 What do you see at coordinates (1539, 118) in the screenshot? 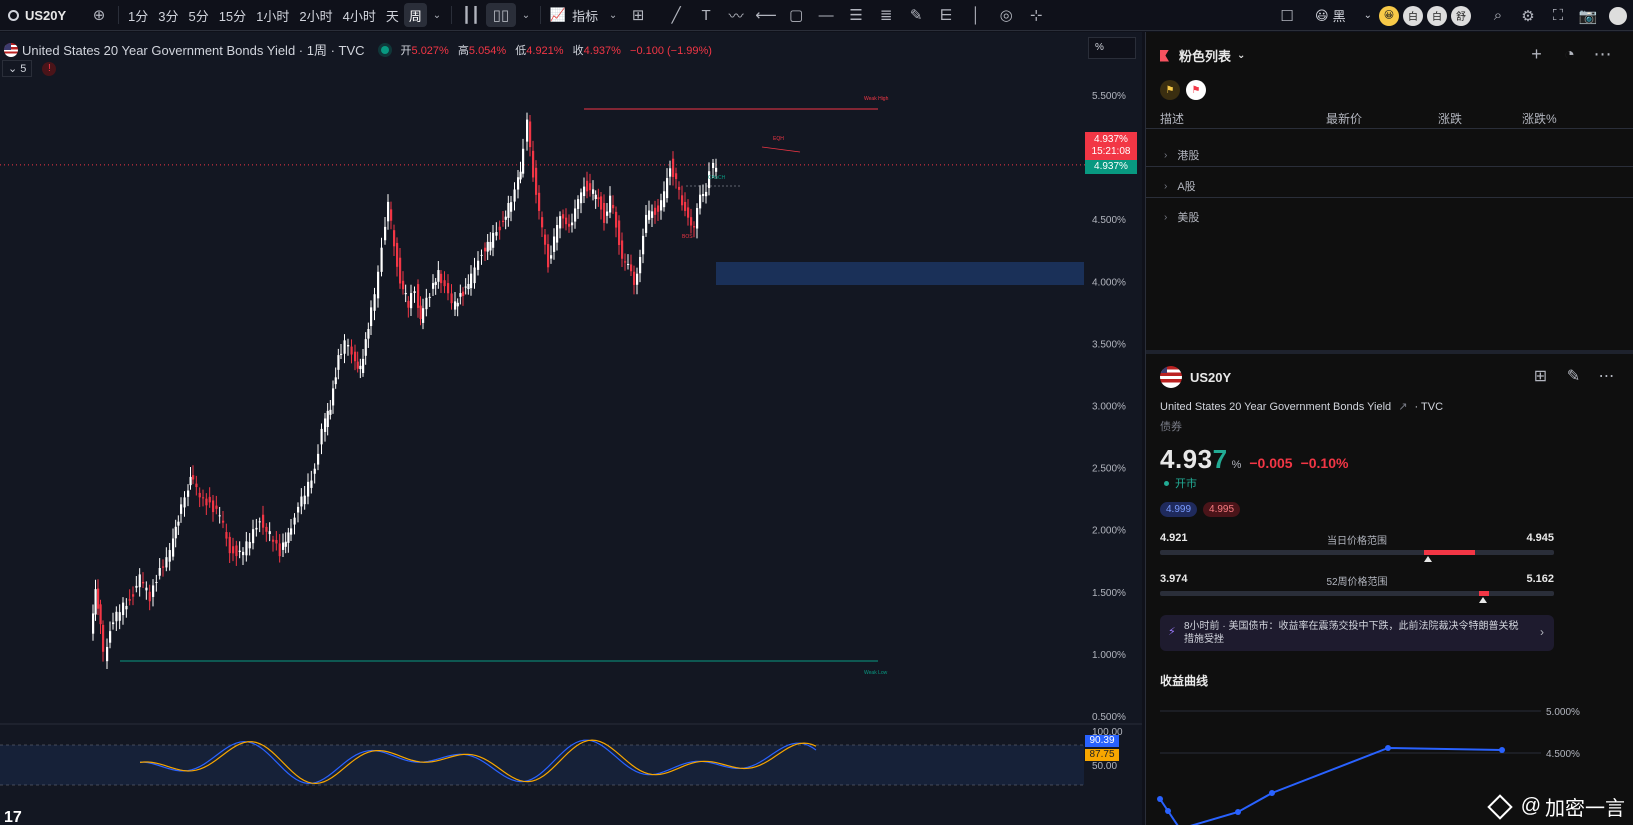
I see `col-change-pct: 涨跌%` at bounding box center [1539, 118].